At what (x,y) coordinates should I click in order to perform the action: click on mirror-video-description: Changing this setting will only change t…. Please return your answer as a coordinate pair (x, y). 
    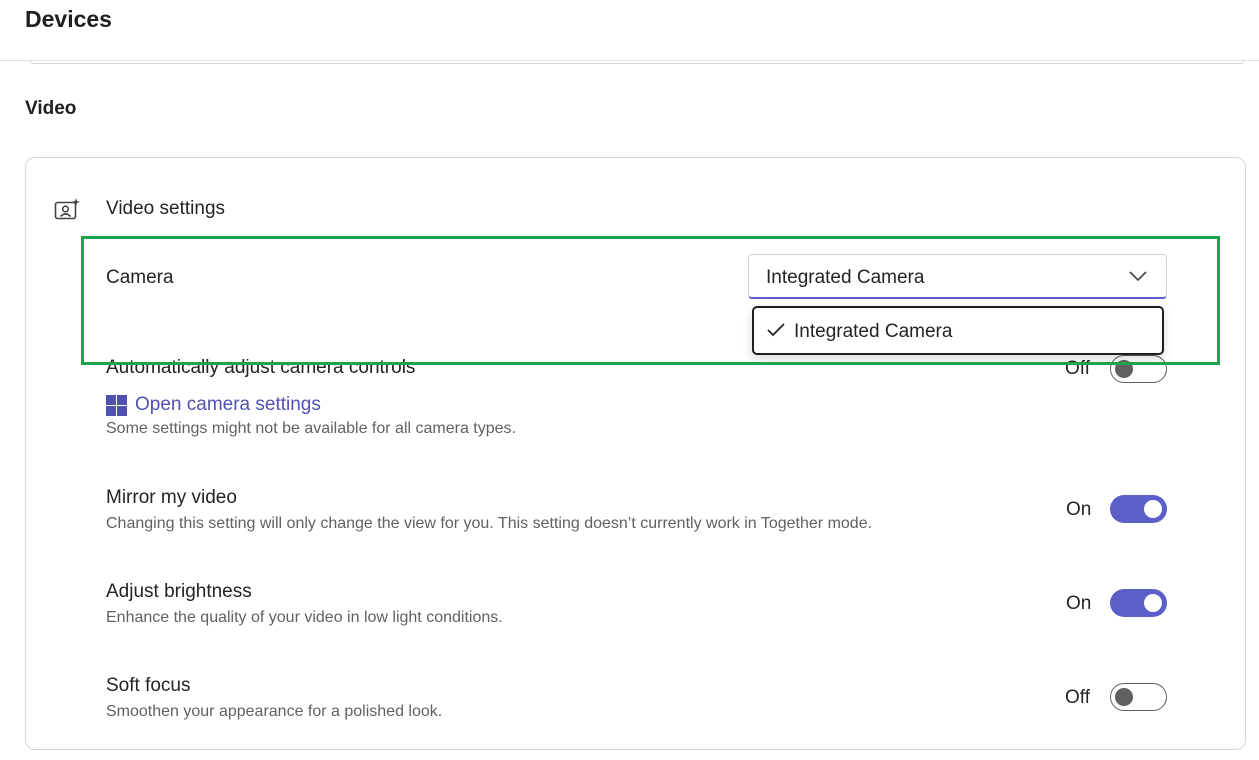
    Looking at the image, I should click on (489, 523).